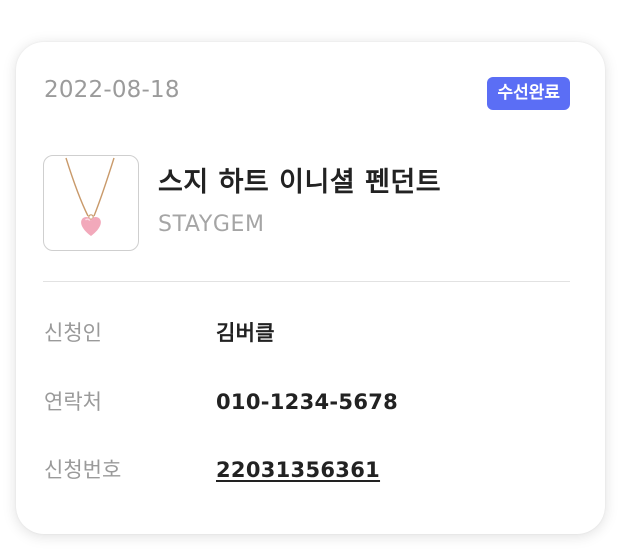 The image size is (622, 551). Describe the element at coordinates (298, 470) in the screenshot. I see `request-number-link: 22031356361` at that location.